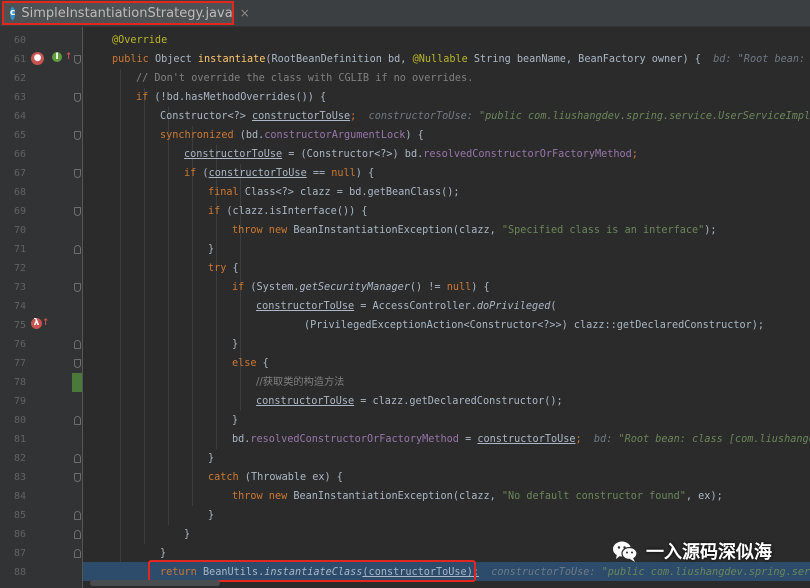 This screenshot has height=588, width=810. I want to click on code-line-80: }, so click(235, 420).